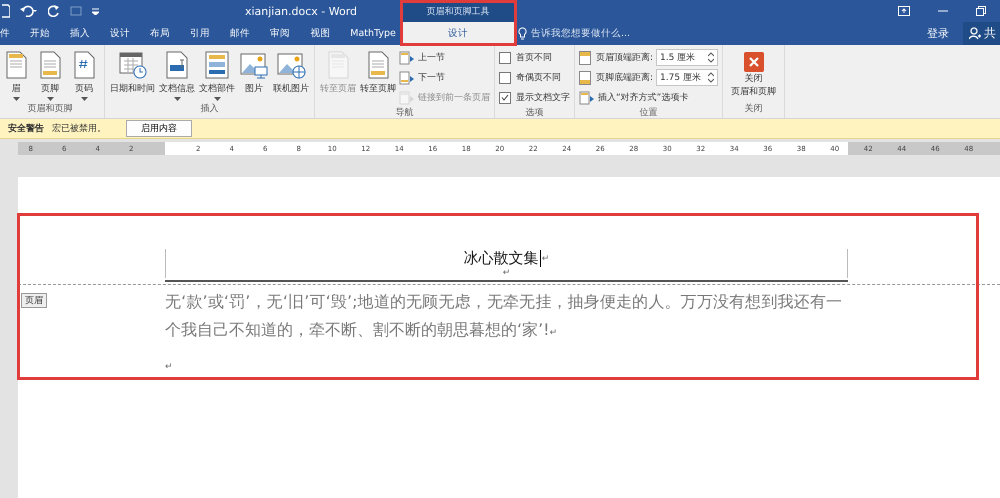 This screenshot has height=498, width=1000. I want to click on spinner-field: 1.5 厘米, so click(687, 57).